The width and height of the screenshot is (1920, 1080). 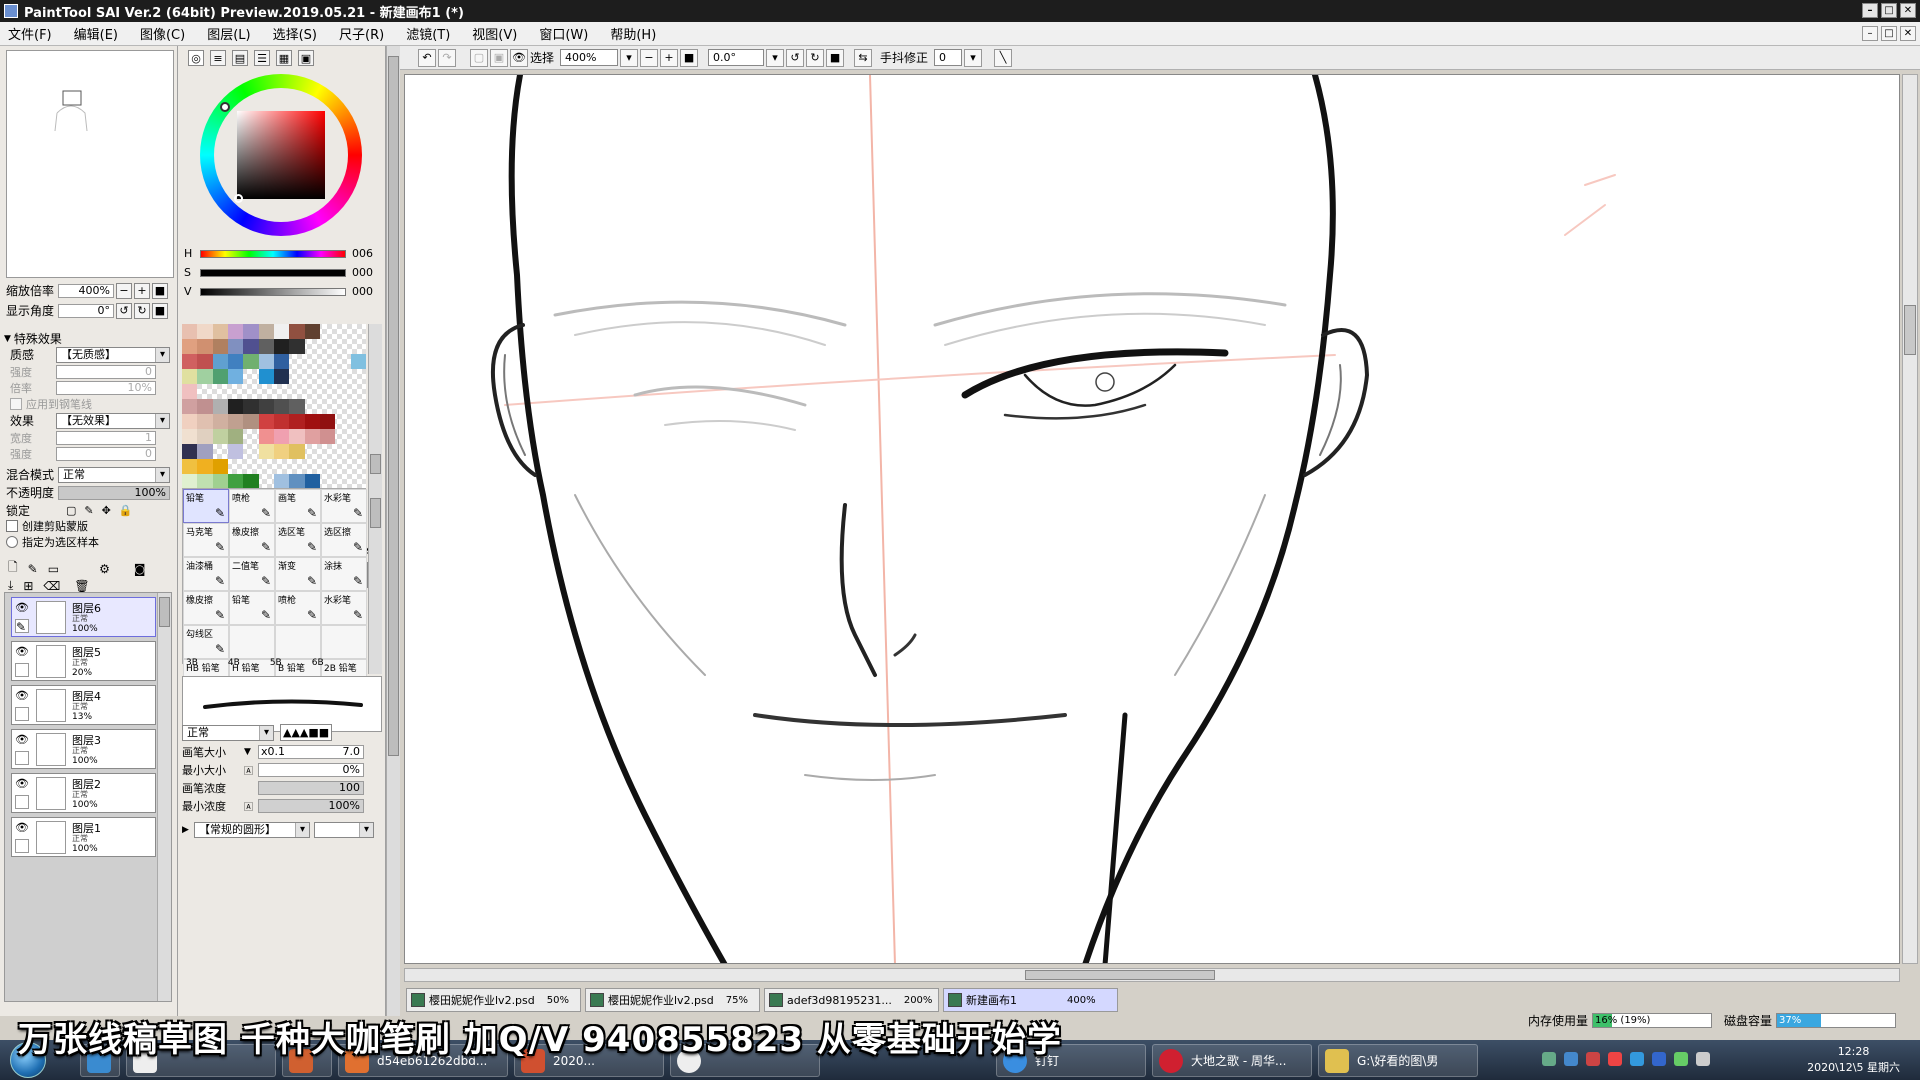 I want to click on effects-header: ▼ 特殊效果, so click(x=33, y=338).